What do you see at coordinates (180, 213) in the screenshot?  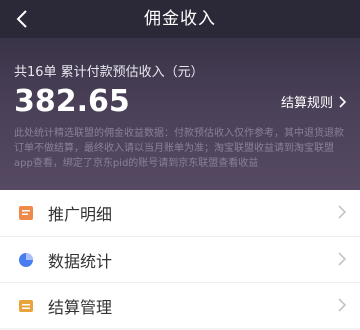 I see `menu-item-promotion-details: 推广明细` at bounding box center [180, 213].